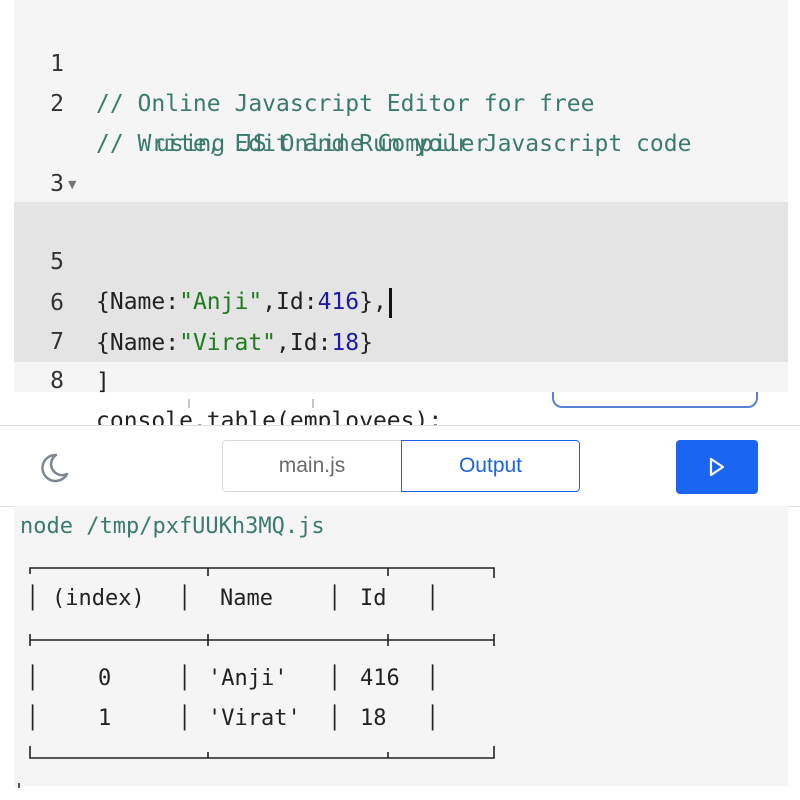 This screenshot has height=800, width=800. I want to click on run-button, so click(717, 467).